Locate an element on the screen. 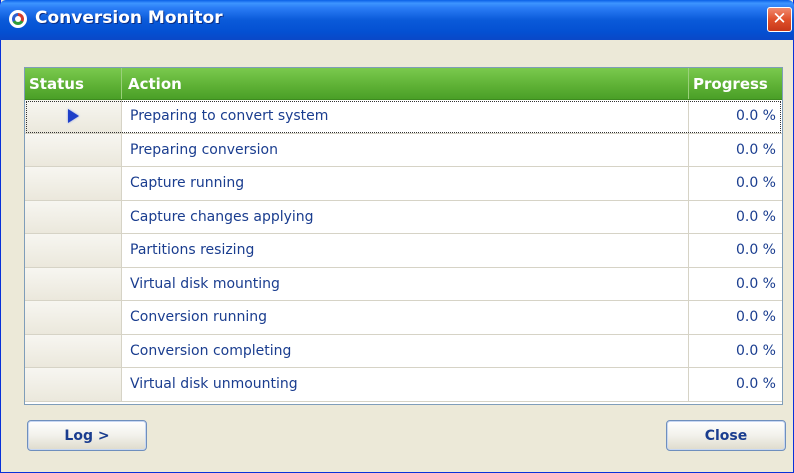 This screenshot has width=794, height=473. table-row: Conversion completing 0.0 % is located at coordinates (403, 351).